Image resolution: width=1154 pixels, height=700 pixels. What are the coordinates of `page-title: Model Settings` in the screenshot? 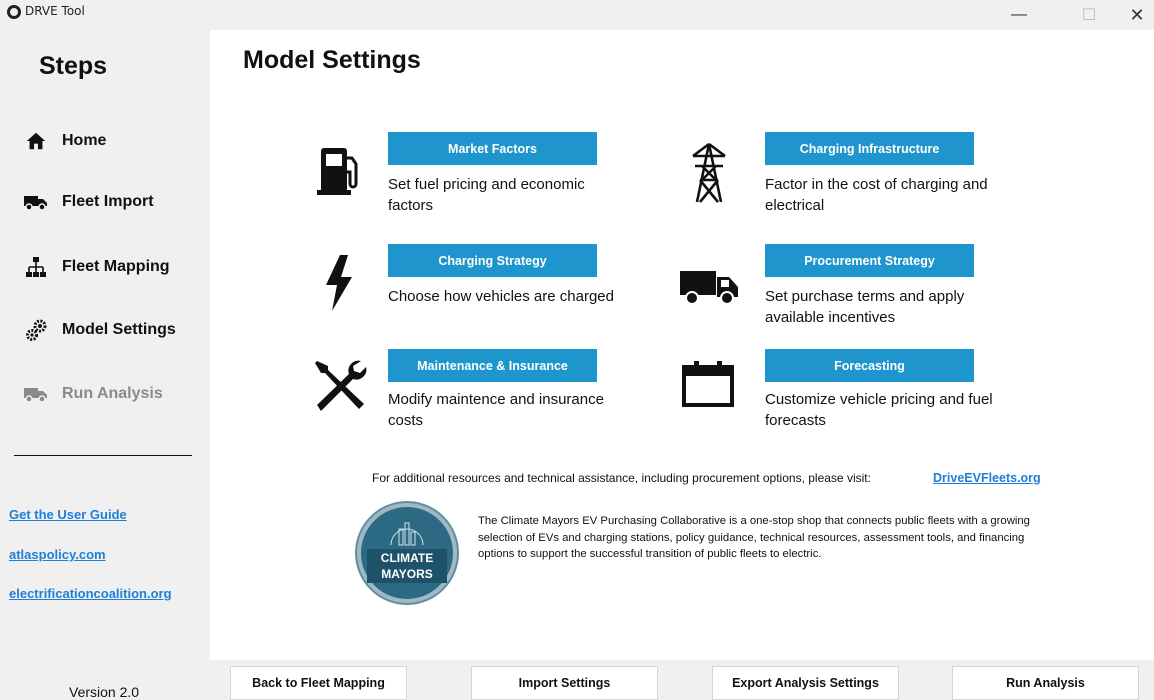 It's located at (332, 60).